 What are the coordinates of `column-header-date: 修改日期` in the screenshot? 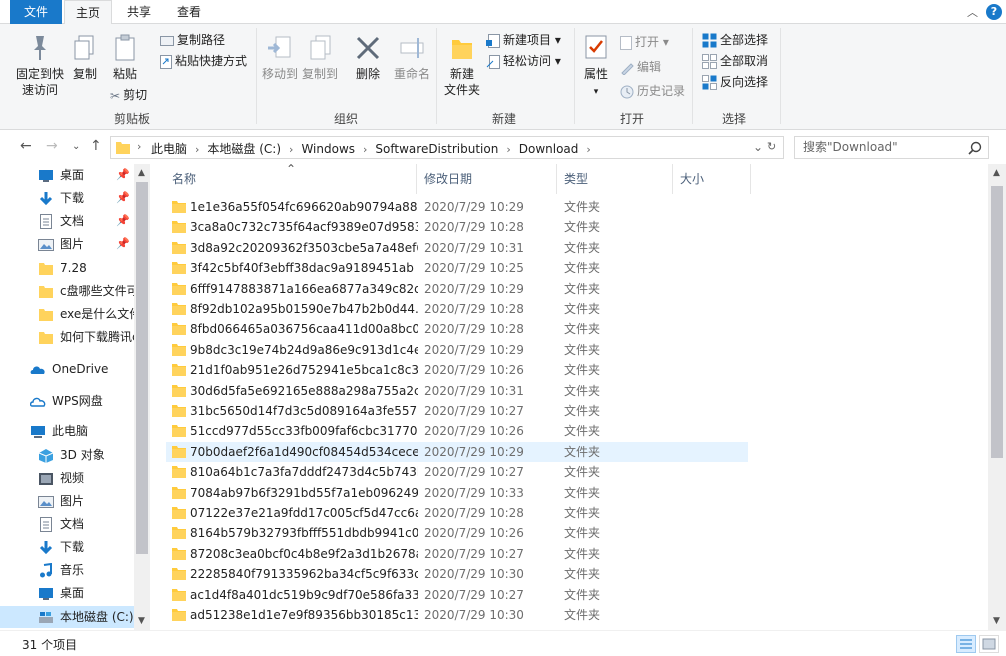 It's located at (448, 179).